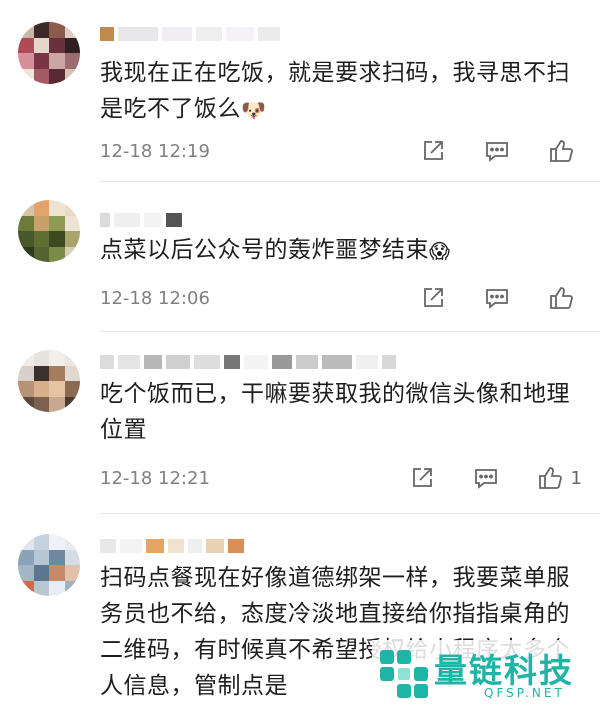 Image resolution: width=600 pixels, height=709 pixels. Describe the element at coordinates (341, 298) in the screenshot. I see `comment-meta: 12-18 12:06` at that location.